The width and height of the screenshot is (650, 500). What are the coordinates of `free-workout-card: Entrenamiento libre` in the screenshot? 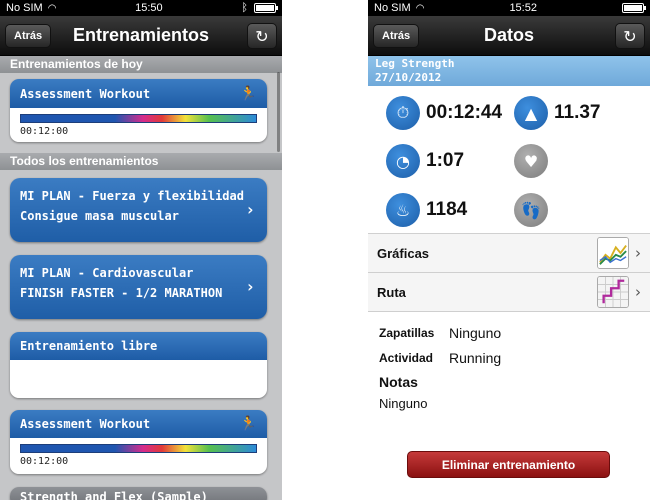 It's located at (138, 365).